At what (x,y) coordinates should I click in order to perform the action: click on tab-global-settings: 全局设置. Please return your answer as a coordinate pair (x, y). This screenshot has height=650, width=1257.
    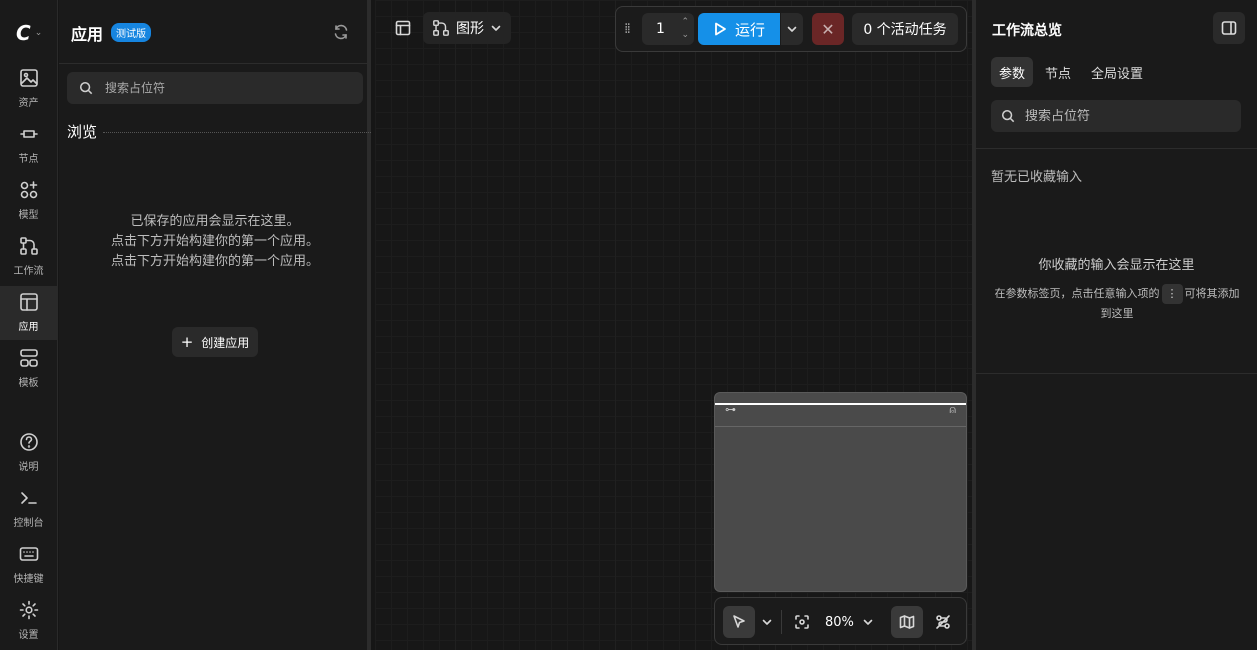
    Looking at the image, I should click on (1117, 72).